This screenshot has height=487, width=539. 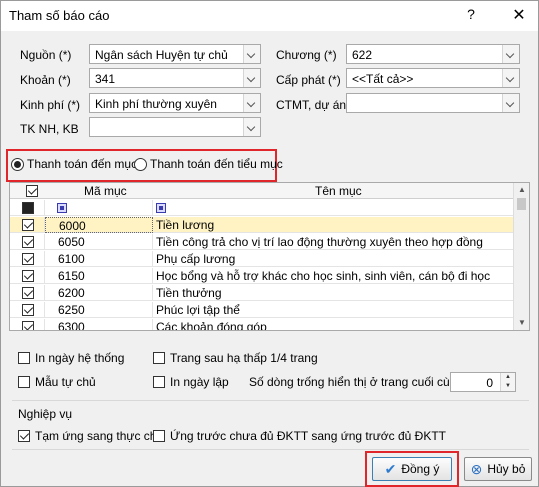 I want to click on kinh-phi-value: Kinh phí thường xuyên, so click(x=156, y=104).